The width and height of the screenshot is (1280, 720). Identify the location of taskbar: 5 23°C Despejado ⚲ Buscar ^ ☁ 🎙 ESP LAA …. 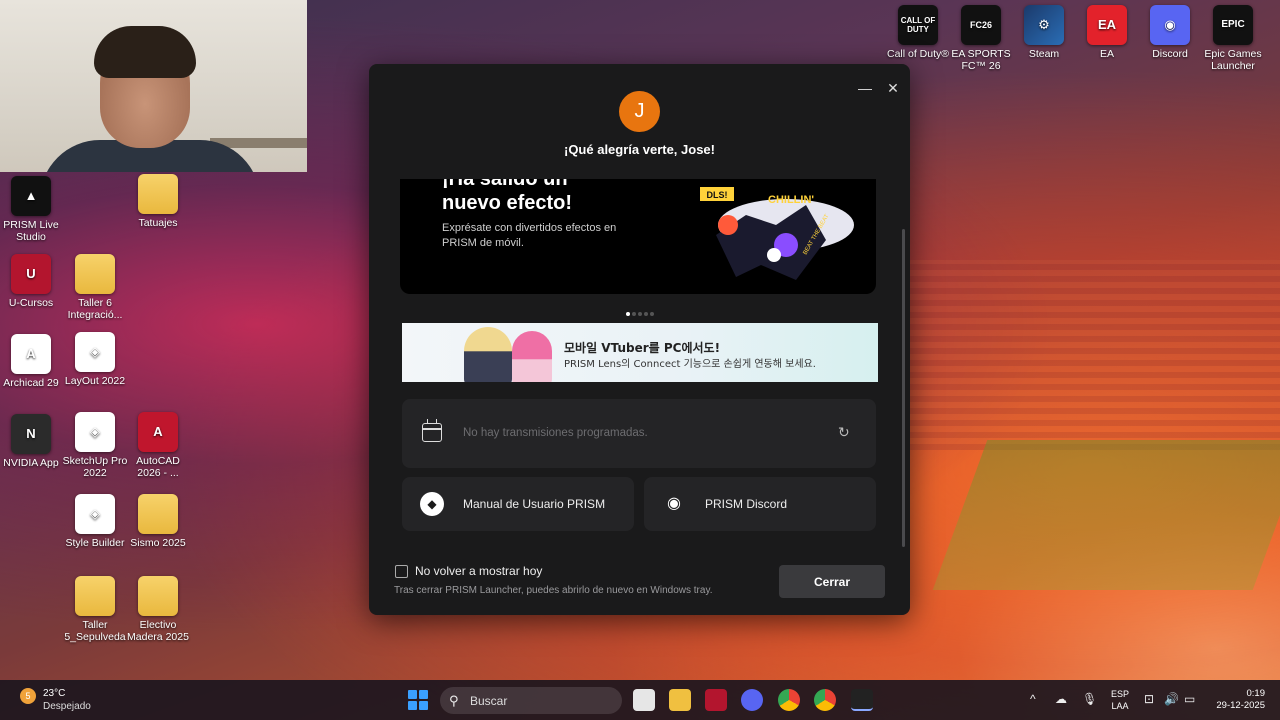
(640, 700).